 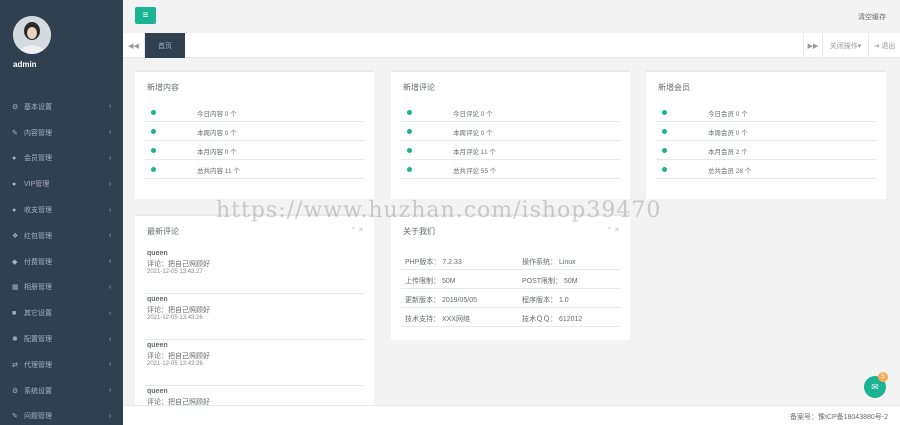 What do you see at coordinates (728, 114) in the screenshot?
I see `stat-text: 今日会员 0 个` at bounding box center [728, 114].